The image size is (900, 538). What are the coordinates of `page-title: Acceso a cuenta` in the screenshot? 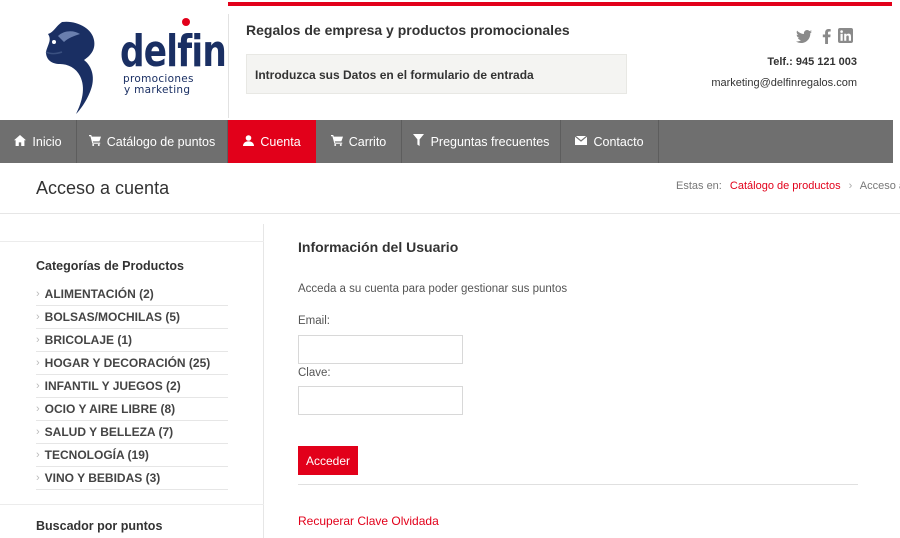 It's located at (103, 188).